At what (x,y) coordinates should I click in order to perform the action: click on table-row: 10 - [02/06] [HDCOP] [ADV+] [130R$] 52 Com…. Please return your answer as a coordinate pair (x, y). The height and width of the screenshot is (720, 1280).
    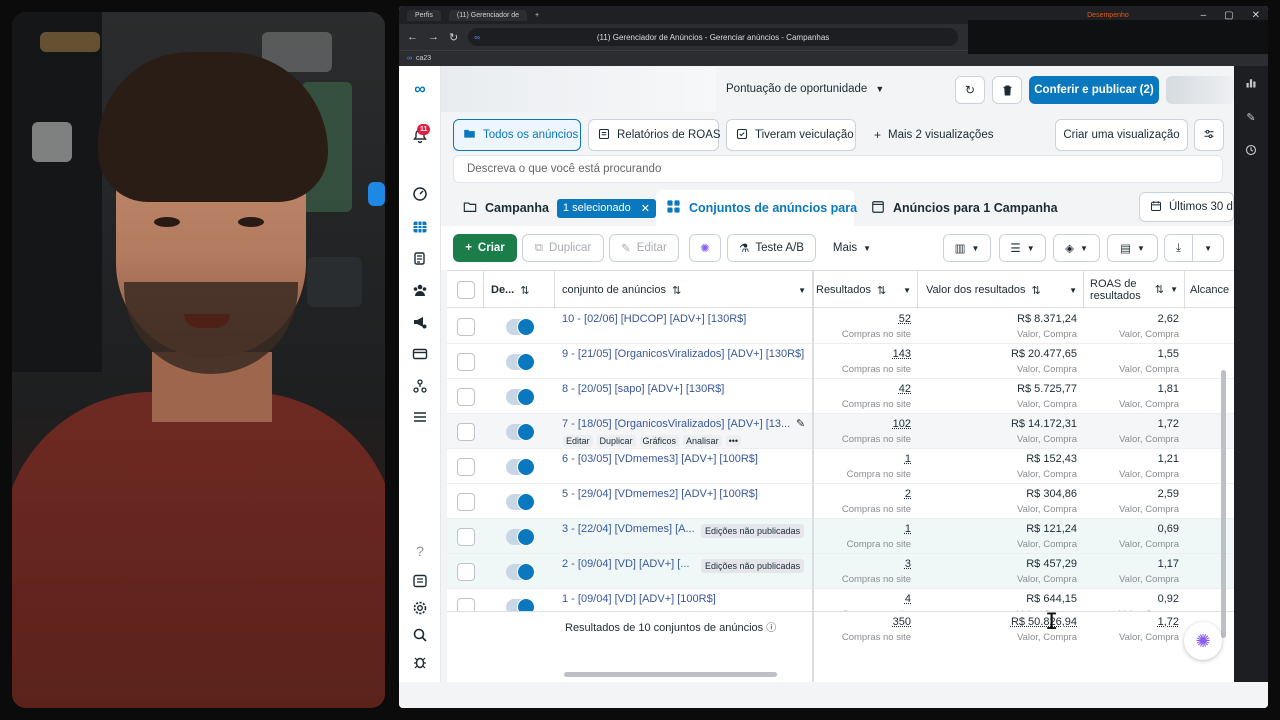
    Looking at the image, I should click on (840, 326).